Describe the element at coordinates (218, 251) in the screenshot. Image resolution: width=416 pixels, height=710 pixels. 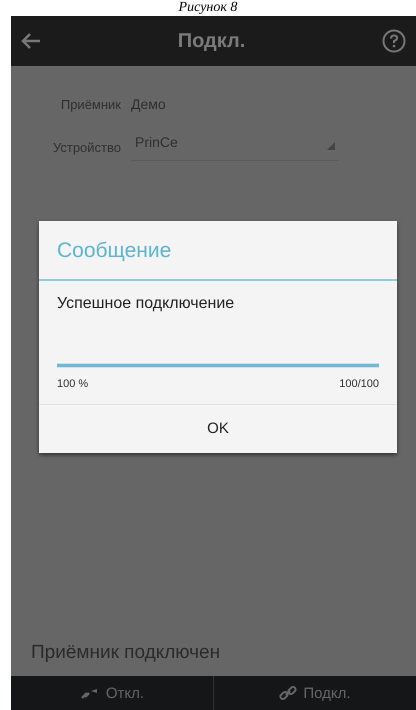
I see `dialog-title: Сообщение` at that location.